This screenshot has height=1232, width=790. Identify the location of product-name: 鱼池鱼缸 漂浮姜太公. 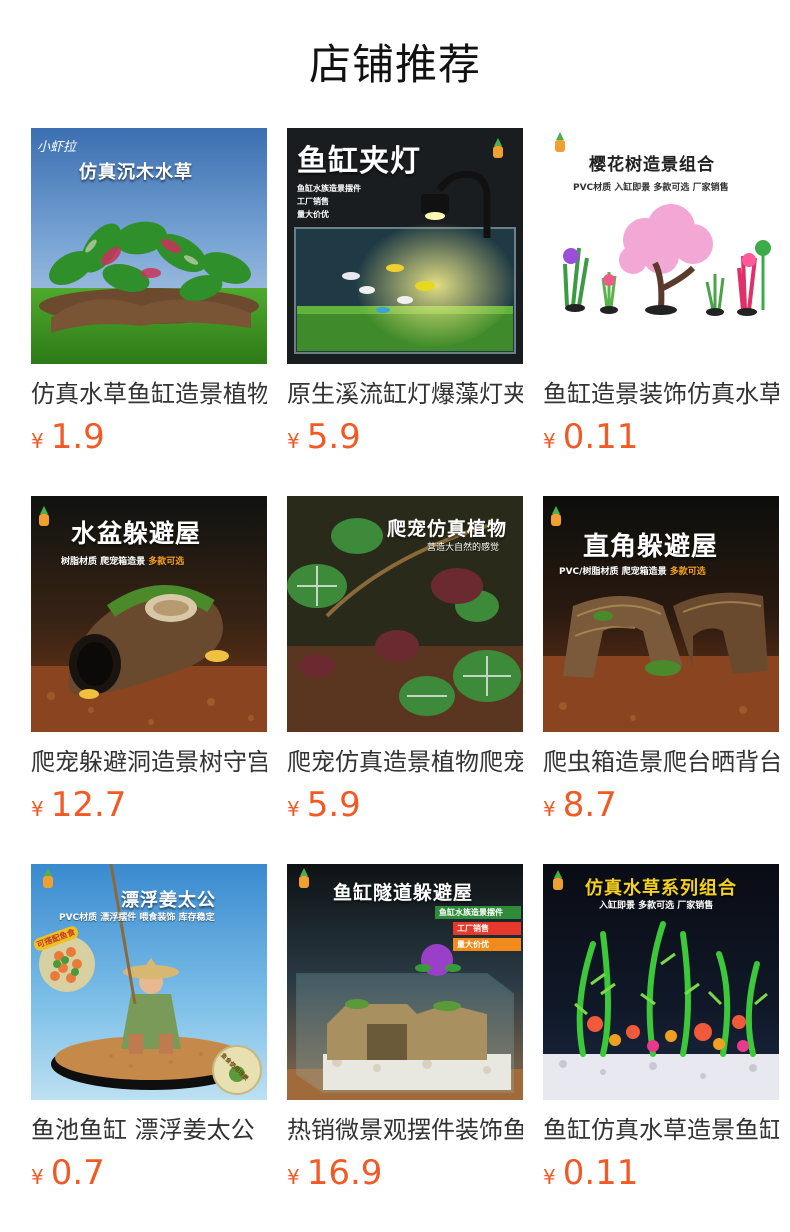
(149, 1130).